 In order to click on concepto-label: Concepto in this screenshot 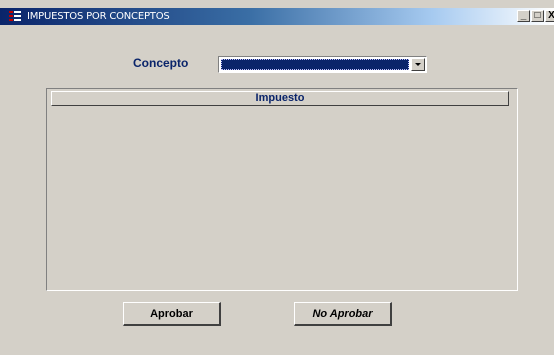, I will do `click(161, 63)`.